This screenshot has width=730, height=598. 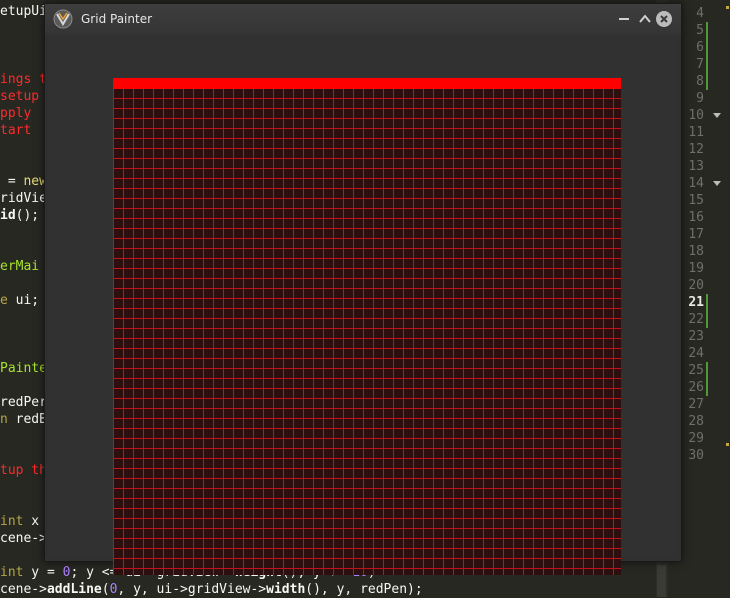 What do you see at coordinates (363, 19) in the screenshot?
I see `window-titlebar: Grid Painter` at bounding box center [363, 19].